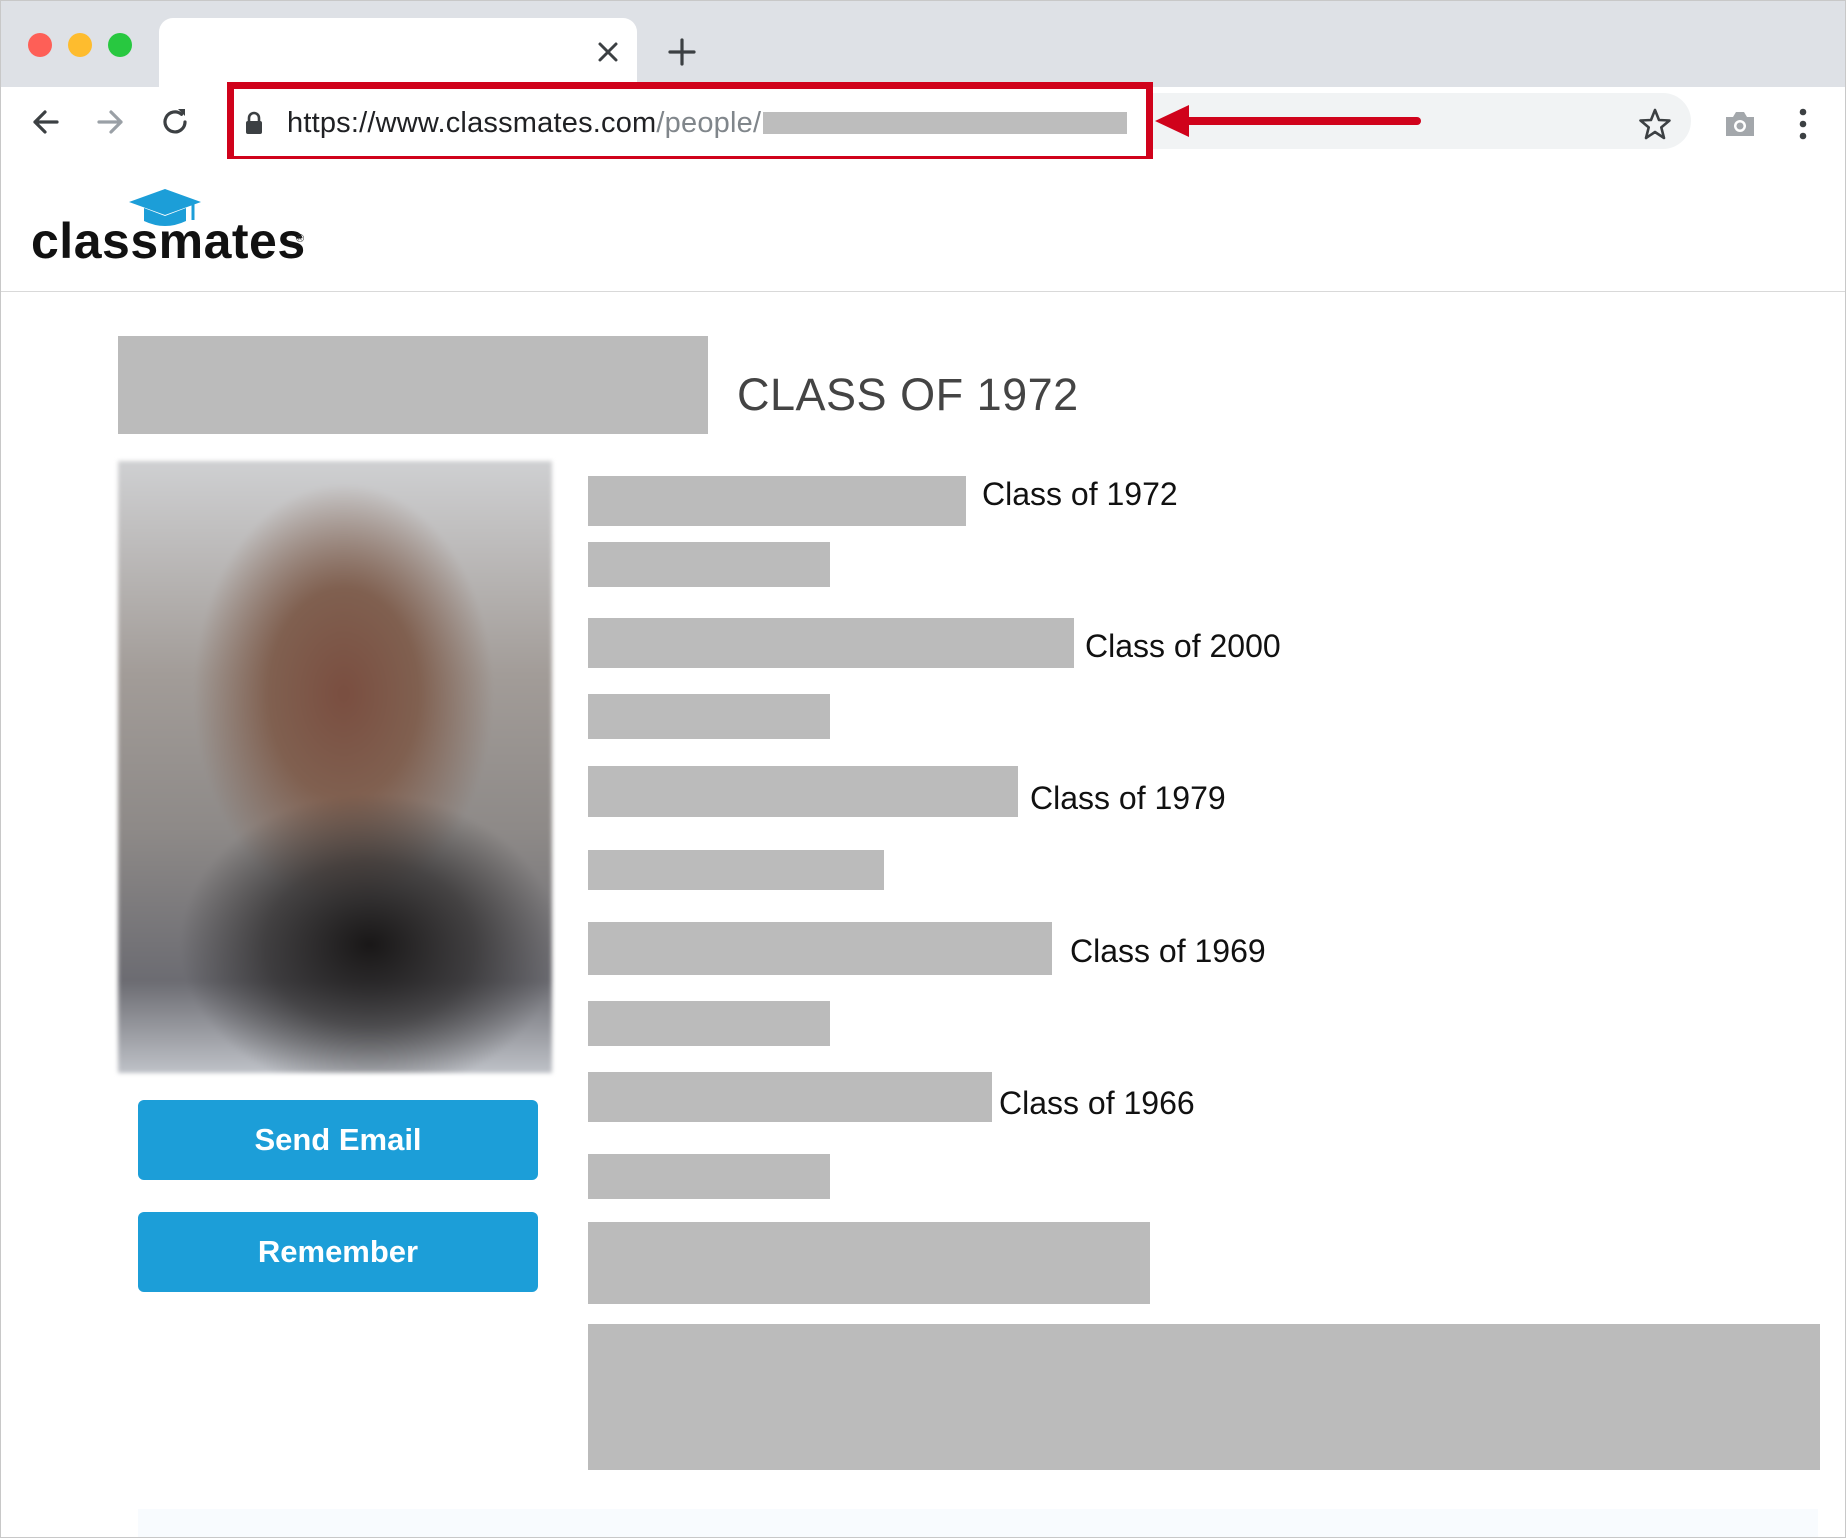 The image size is (1848, 1540). I want to click on school-class-year: Class of 2000, so click(1183, 646).